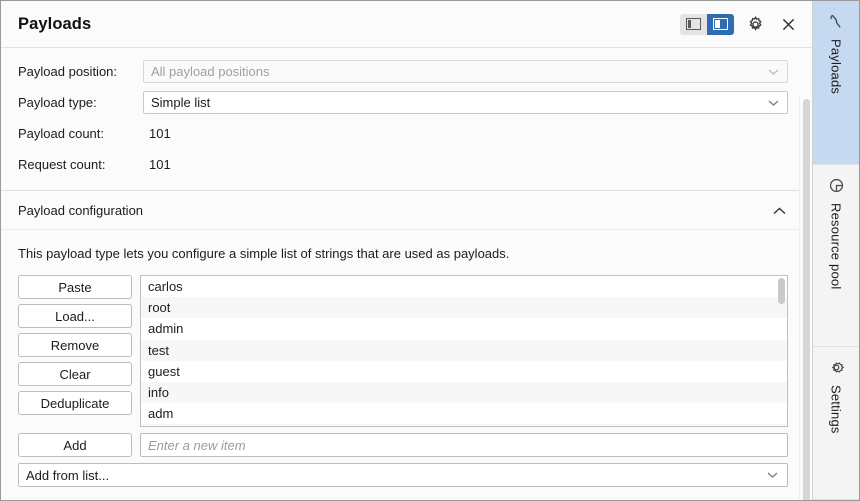  Describe the element at coordinates (62, 164) in the screenshot. I see `request-count-label: Request count:` at that location.